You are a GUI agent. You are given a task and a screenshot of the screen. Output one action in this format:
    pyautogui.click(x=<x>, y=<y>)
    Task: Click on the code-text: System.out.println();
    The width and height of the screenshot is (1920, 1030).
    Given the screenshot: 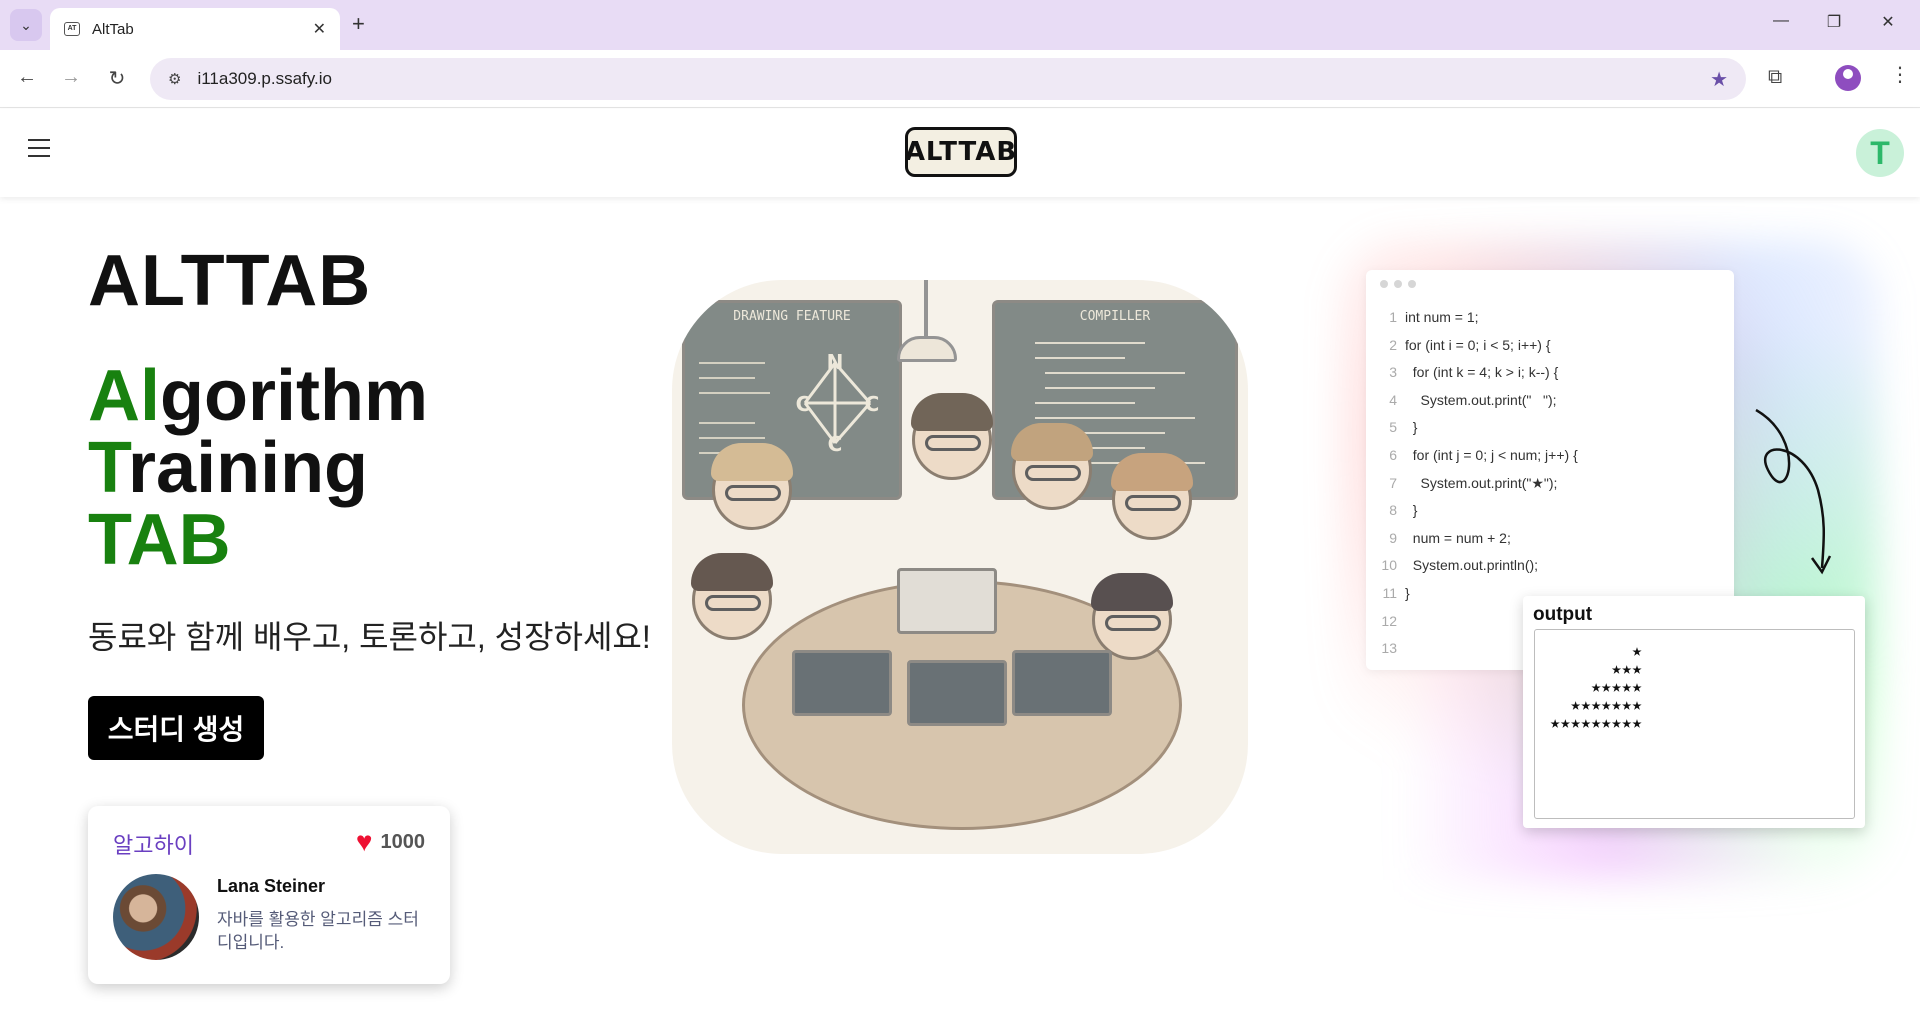 What is the action you would take?
    pyautogui.click(x=1472, y=565)
    